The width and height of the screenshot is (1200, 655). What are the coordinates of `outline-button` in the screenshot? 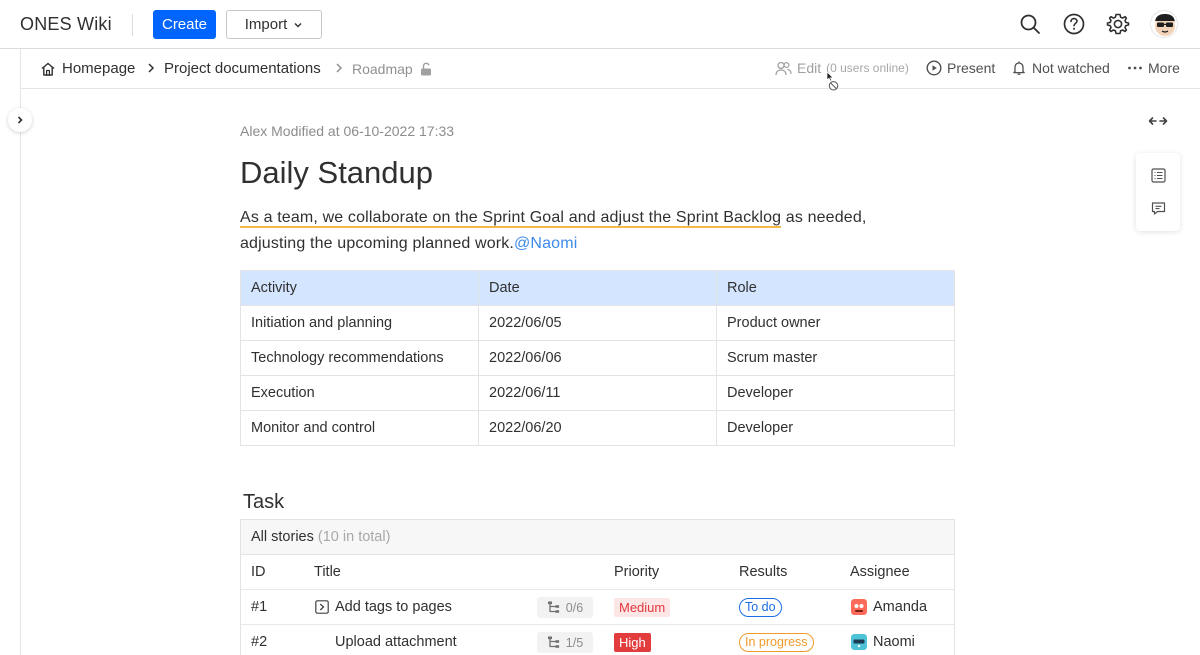 It's located at (1158, 175).